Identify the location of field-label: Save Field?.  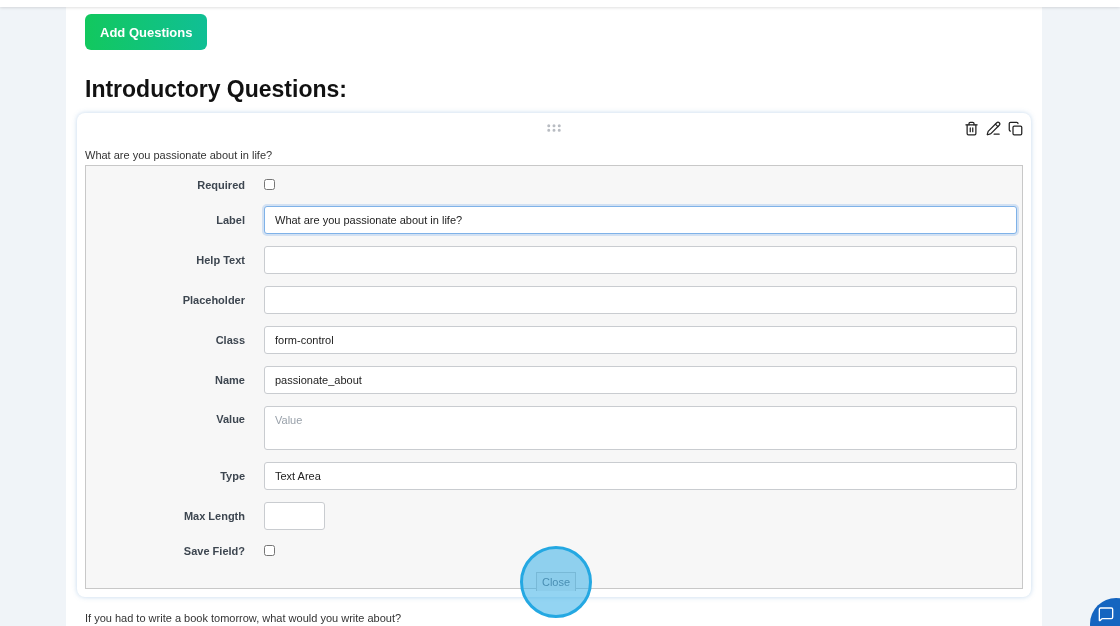
(213, 551).